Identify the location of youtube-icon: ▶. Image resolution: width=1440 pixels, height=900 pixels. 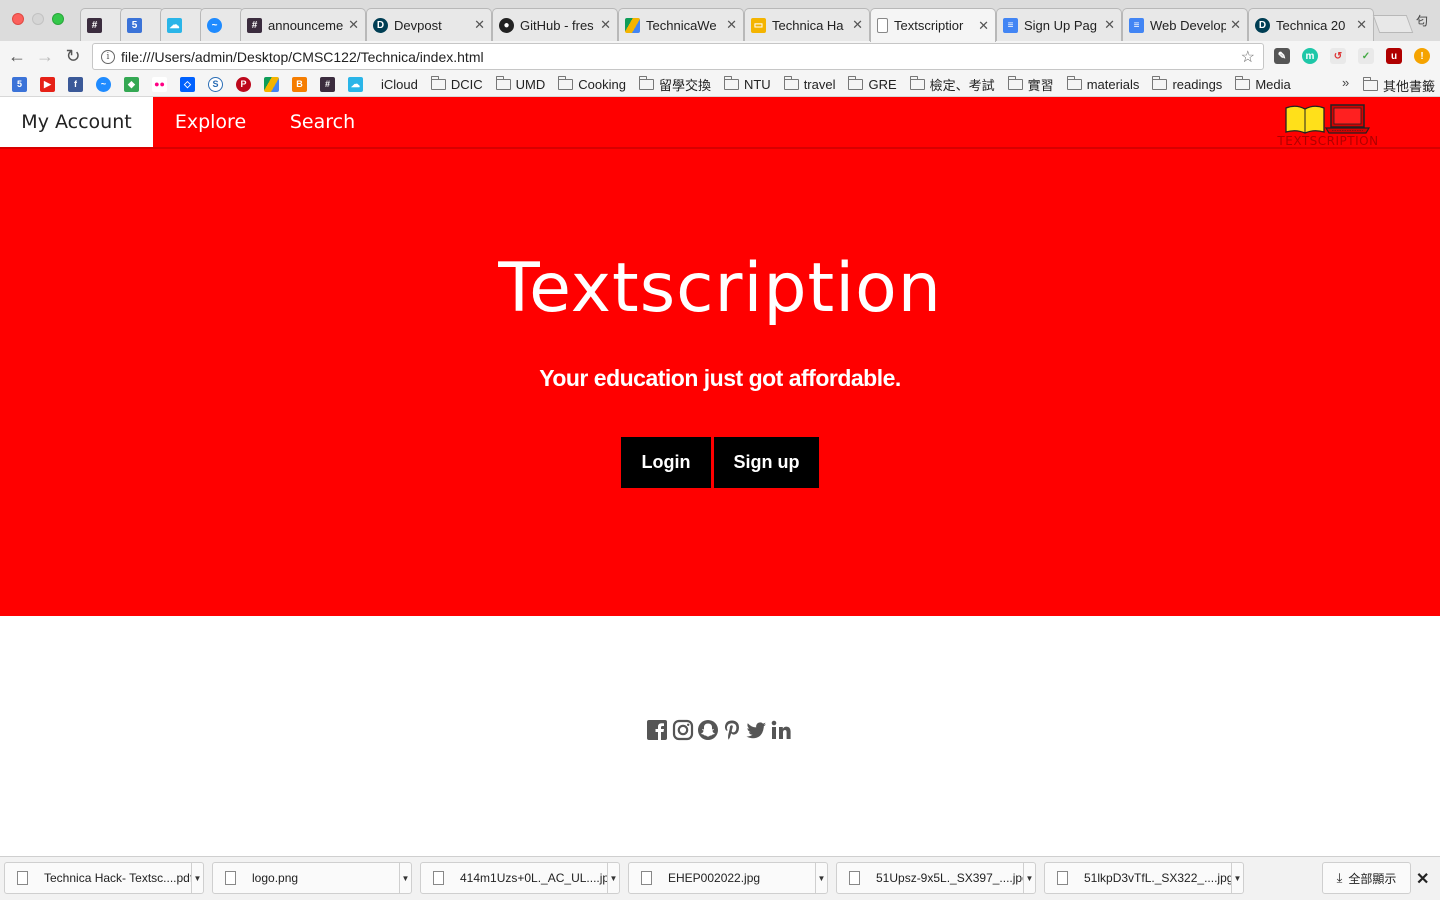
(47, 84).